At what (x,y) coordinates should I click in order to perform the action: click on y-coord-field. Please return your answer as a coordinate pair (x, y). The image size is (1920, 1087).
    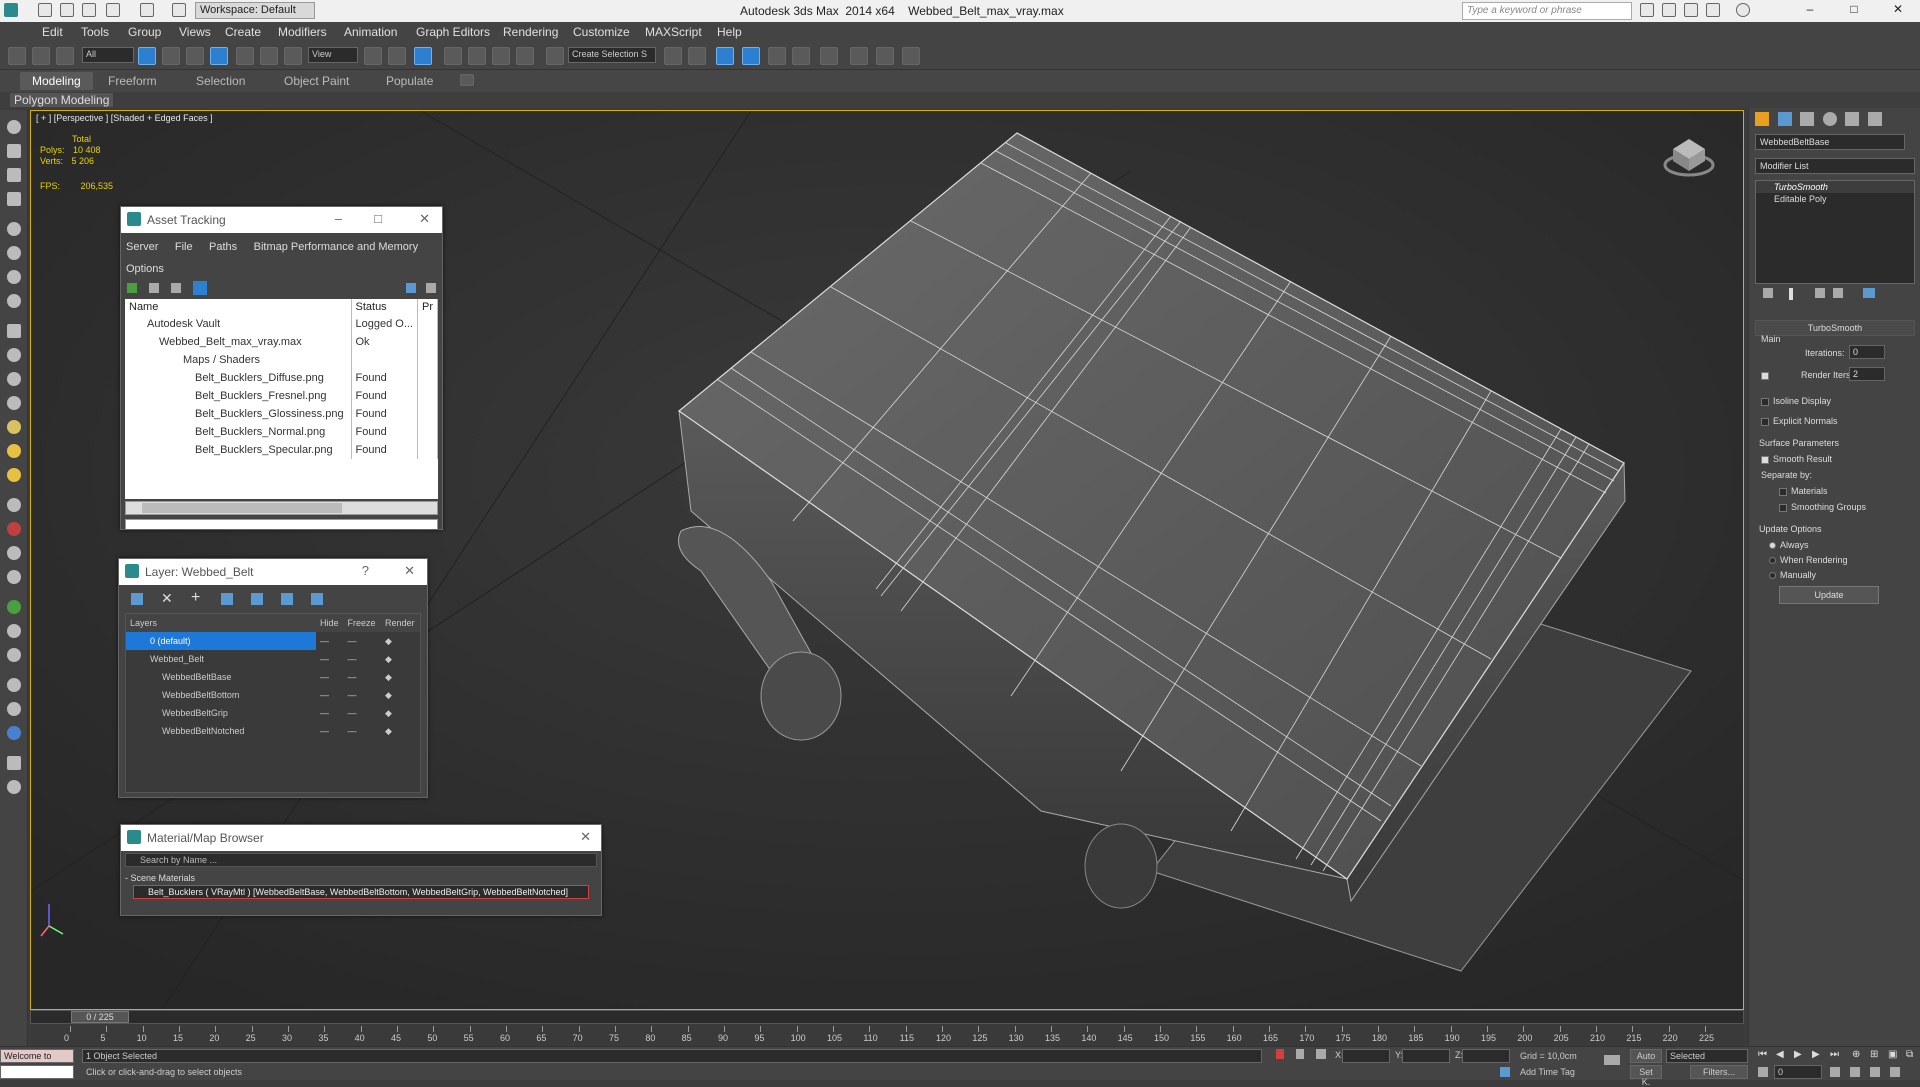
    Looking at the image, I should click on (1426, 1056).